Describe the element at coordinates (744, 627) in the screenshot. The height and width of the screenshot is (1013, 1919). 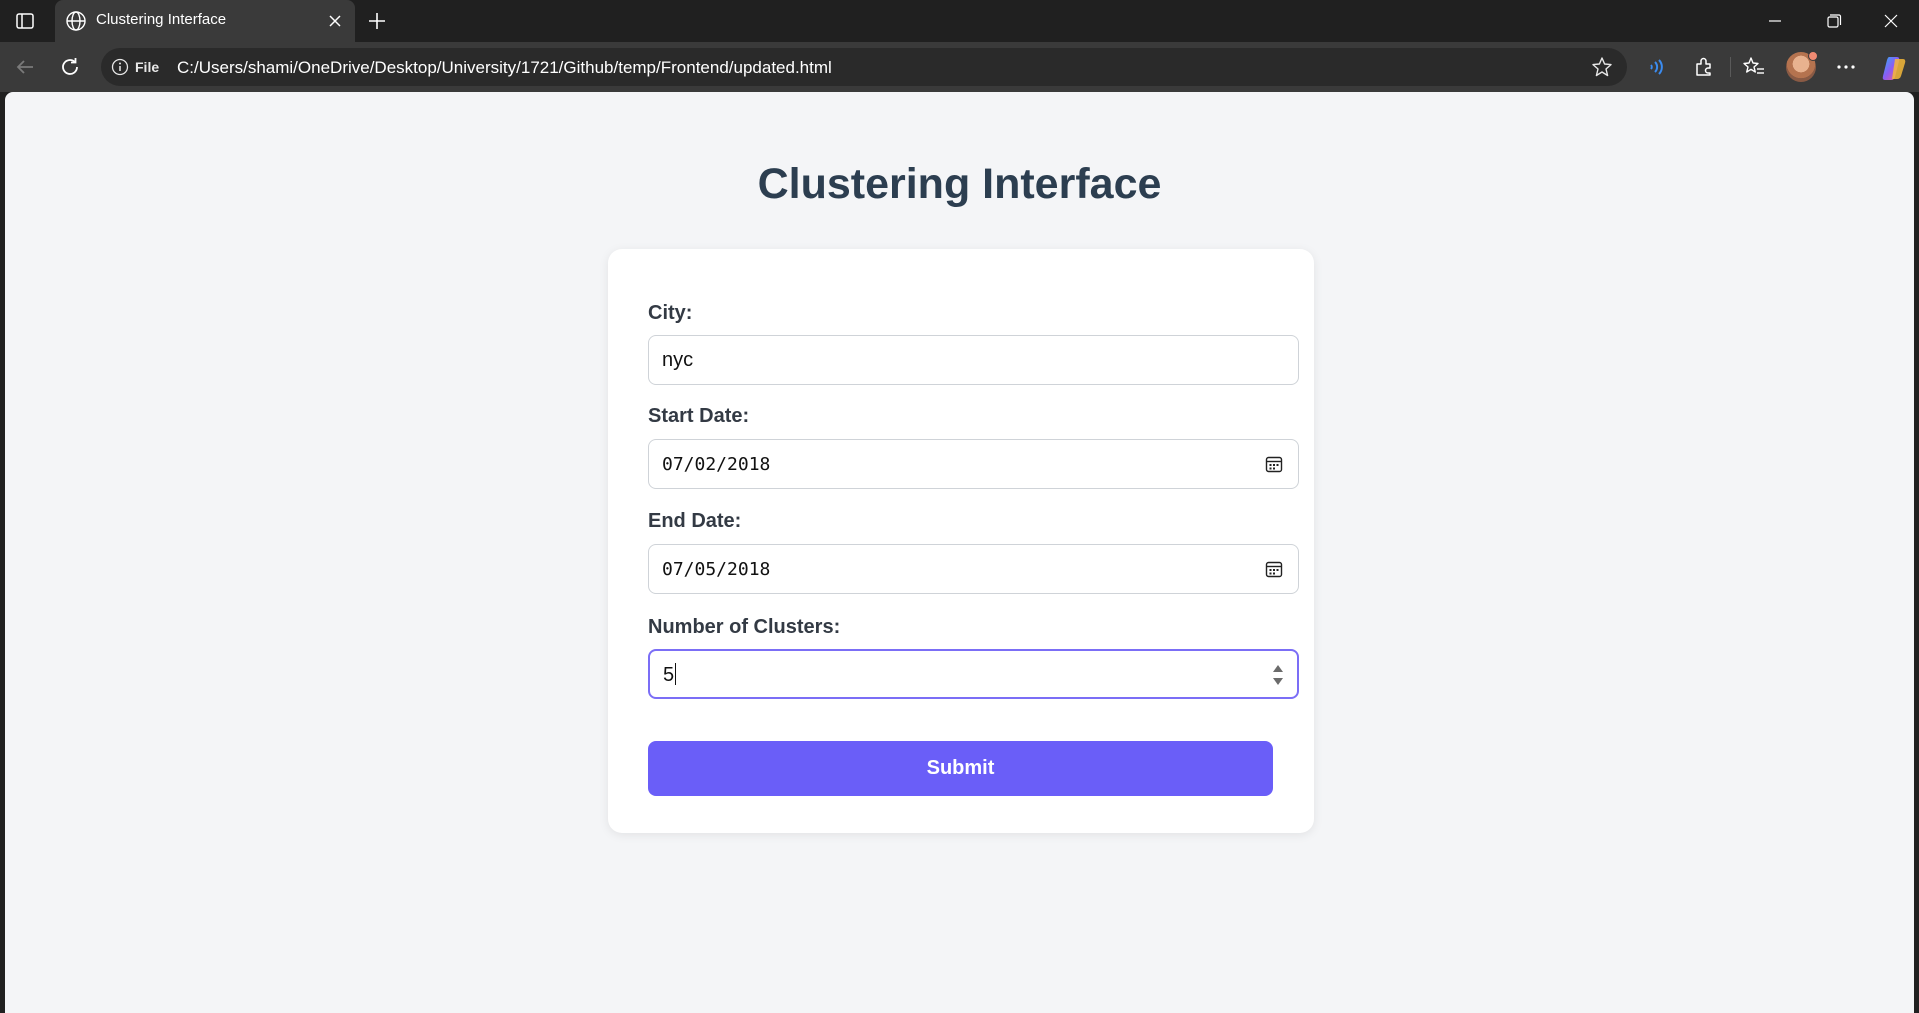
I see `clusters-label: Number of Clusters:` at that location.